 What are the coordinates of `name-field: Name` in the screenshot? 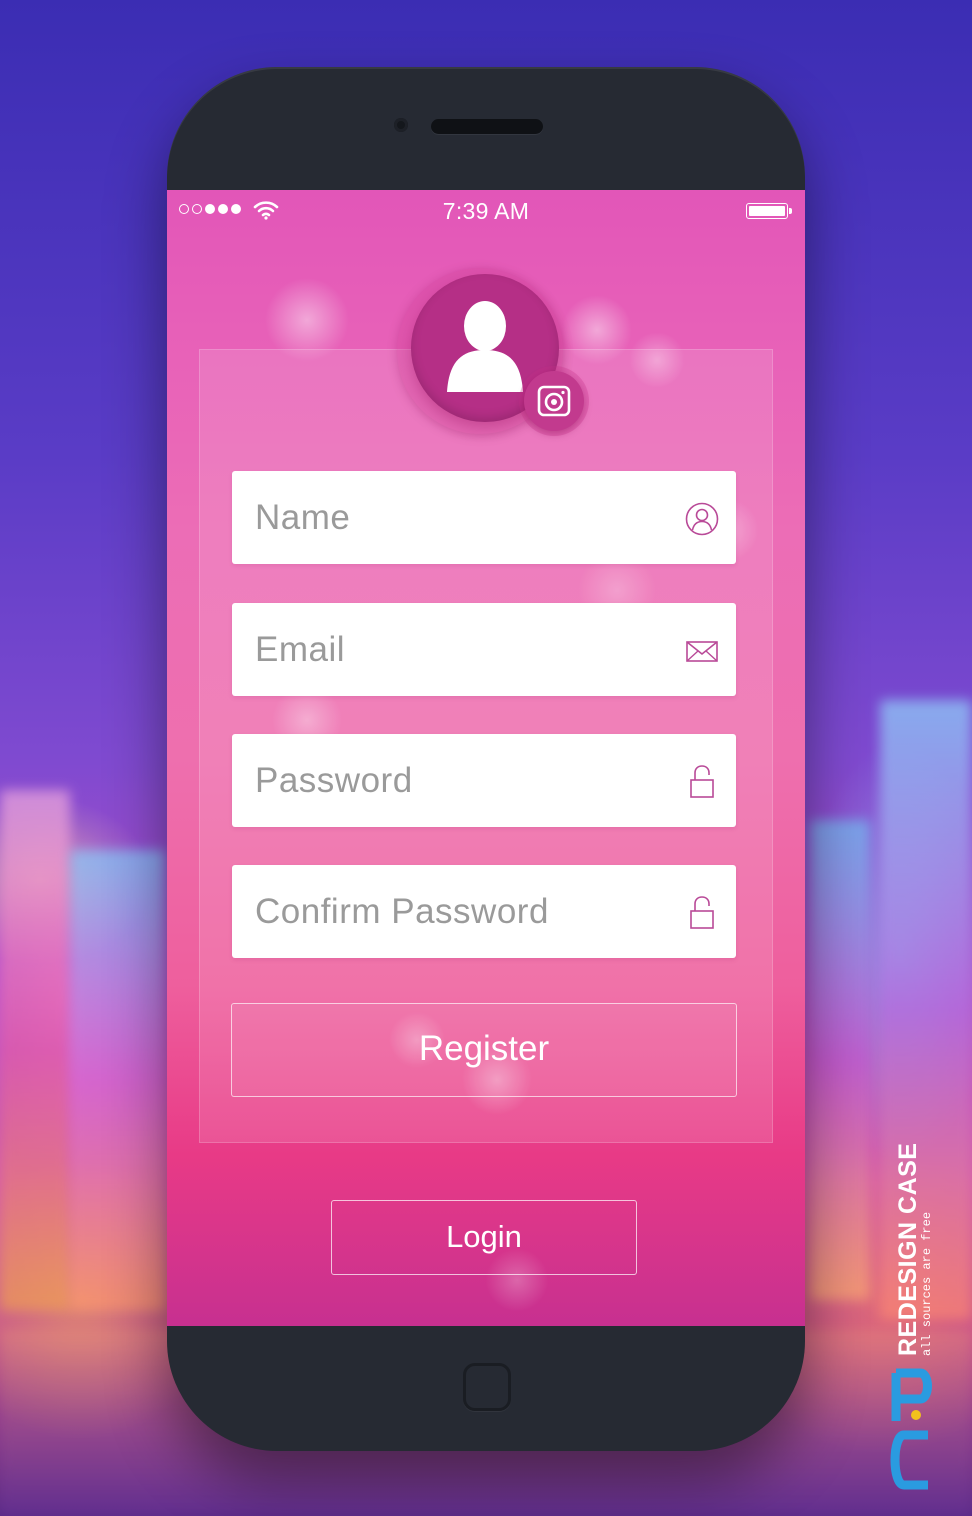 It's located at (484, 517).